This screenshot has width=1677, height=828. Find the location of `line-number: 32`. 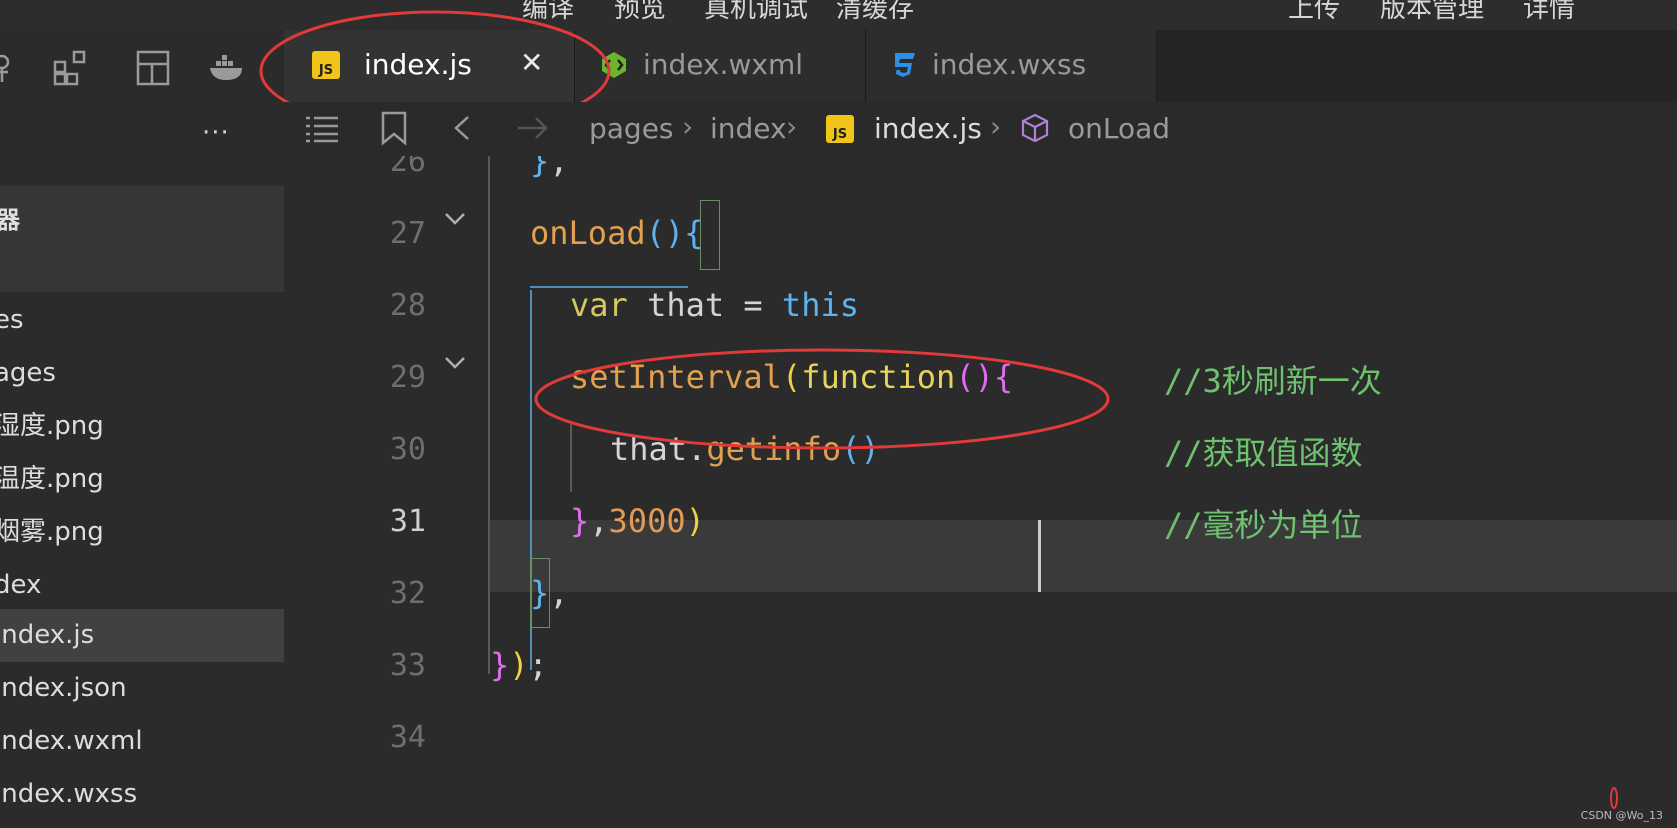

line-number: 32 is located at coordinates (407, 593).